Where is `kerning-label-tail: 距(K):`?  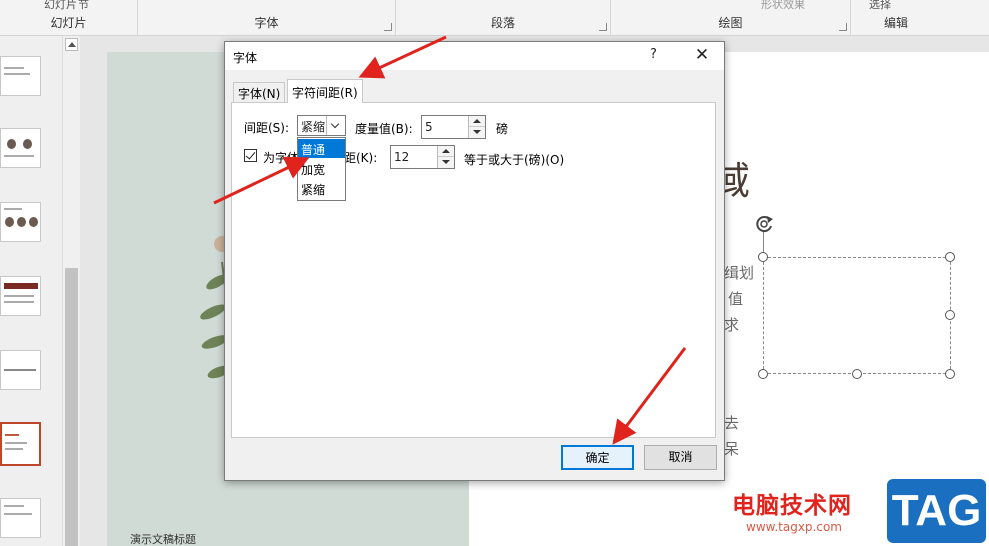 kerning-label-tail: 距(K): is located at coordinates (361, 158).